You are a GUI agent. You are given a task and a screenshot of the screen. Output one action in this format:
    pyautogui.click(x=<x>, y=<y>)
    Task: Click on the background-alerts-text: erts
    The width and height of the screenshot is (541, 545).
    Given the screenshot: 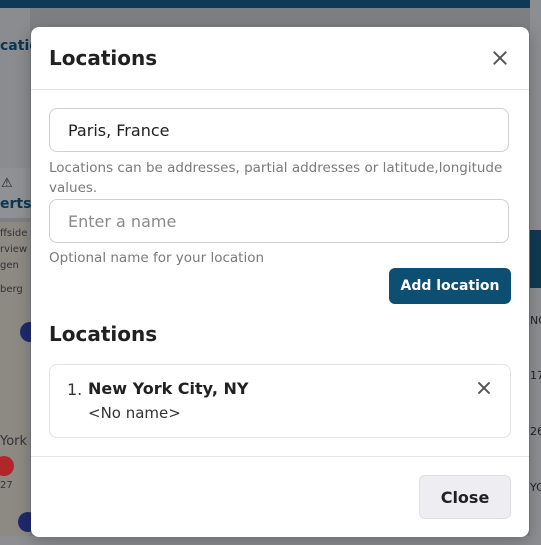 What is the action you would take?
    pyautogui.click(x=16, y=204)
    